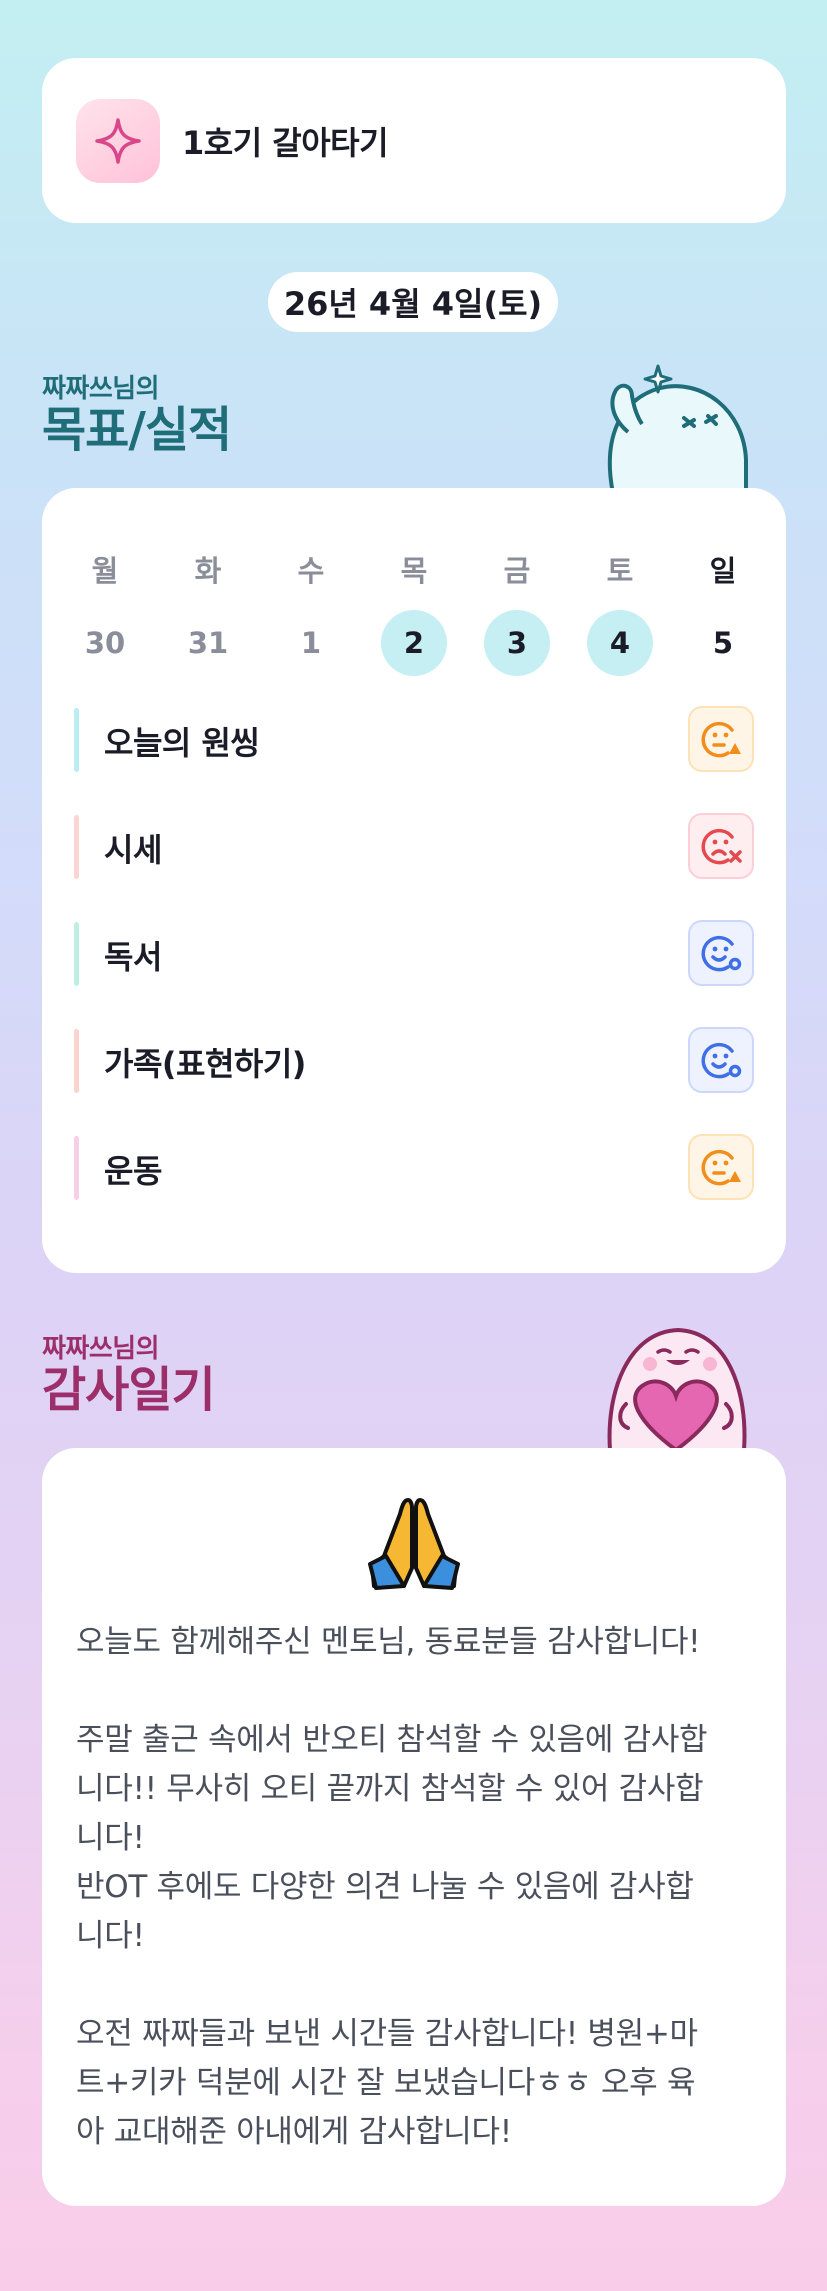 The width and height of the screenshot is (827, 2291). Describe the element at coordinates (414, 1544) in the screenshot. I see `praying-hands-icon` at that location.